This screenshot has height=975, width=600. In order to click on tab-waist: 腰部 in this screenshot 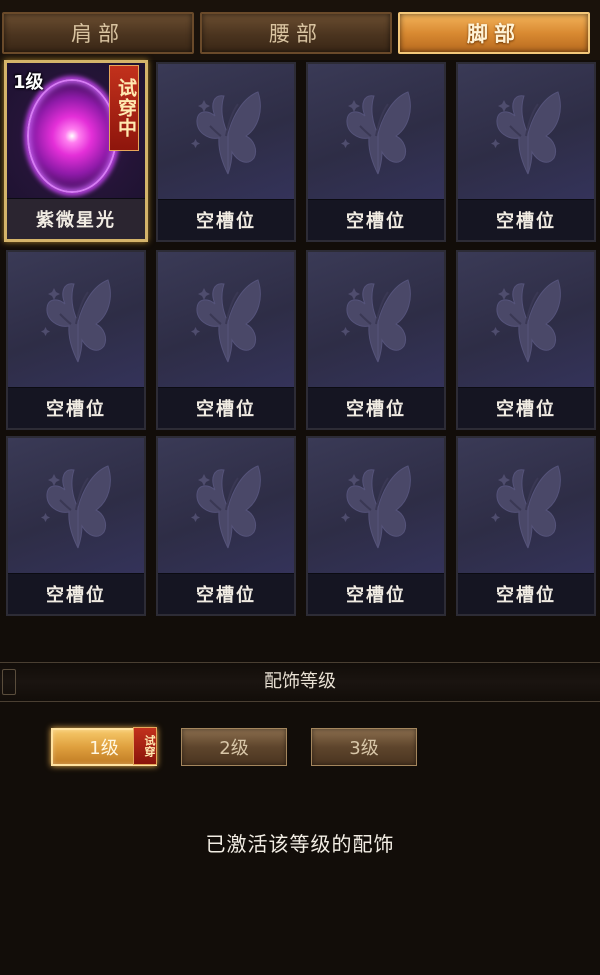, I will do `click(296, 33)`.